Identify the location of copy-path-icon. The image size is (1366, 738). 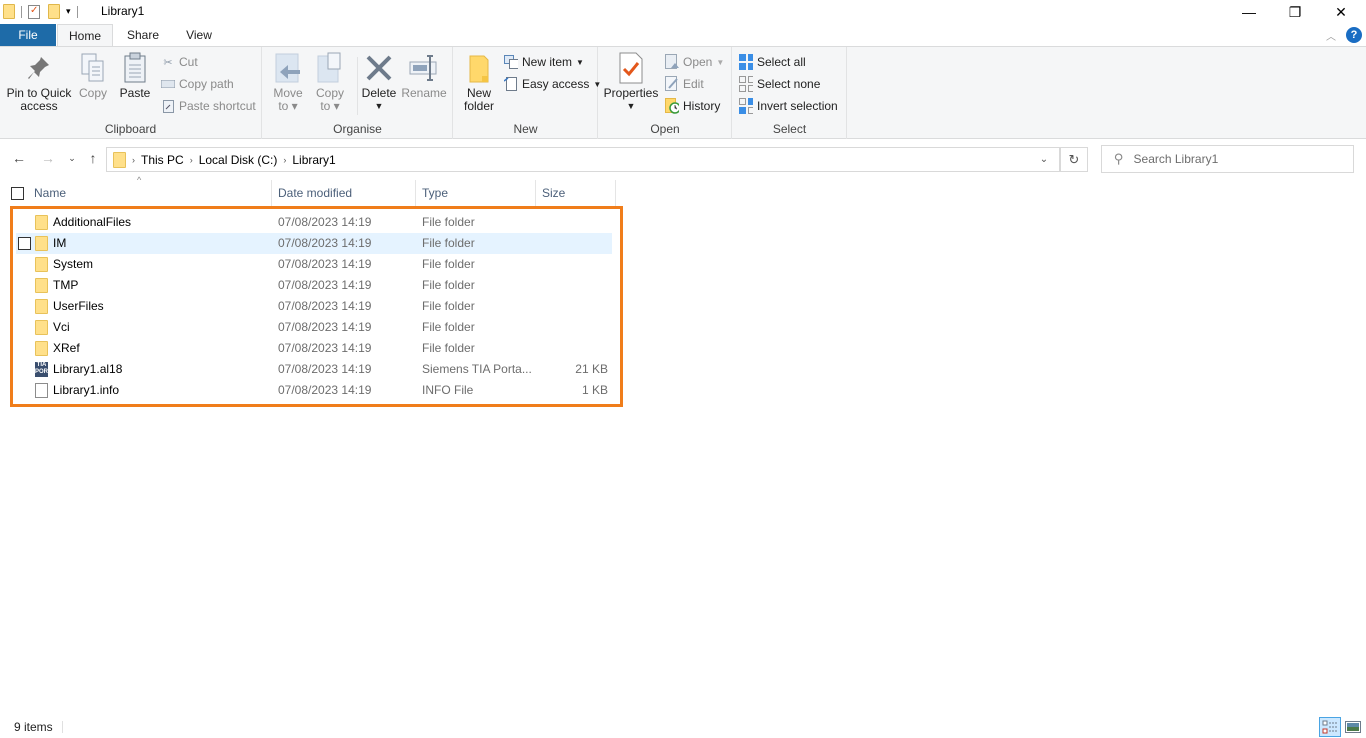
(168, 84).